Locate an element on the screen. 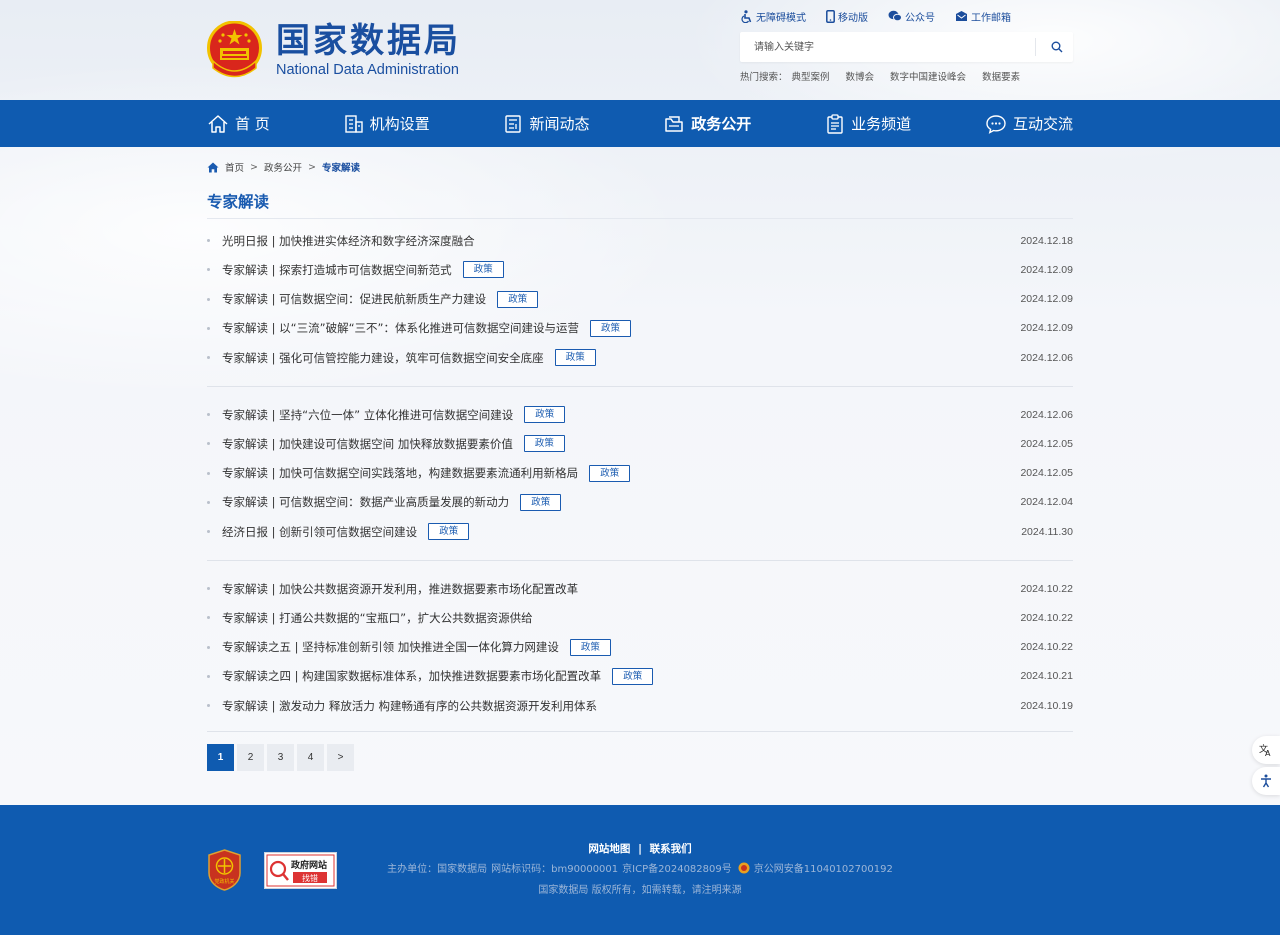 Image resolution: width=1280 pixels, height=935 pixels. hot-search-item: 数博会 is located at coordinates (860, 76).